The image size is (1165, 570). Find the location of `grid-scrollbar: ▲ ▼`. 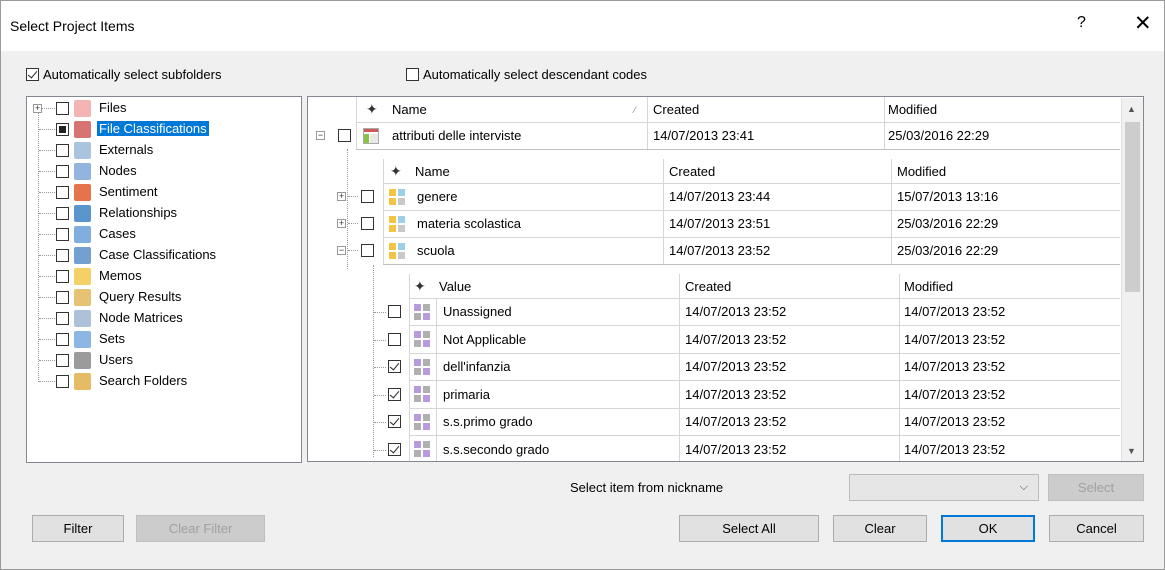

grid-scrollbar: ▲ ▼ is located at coordinates (1132, 279).